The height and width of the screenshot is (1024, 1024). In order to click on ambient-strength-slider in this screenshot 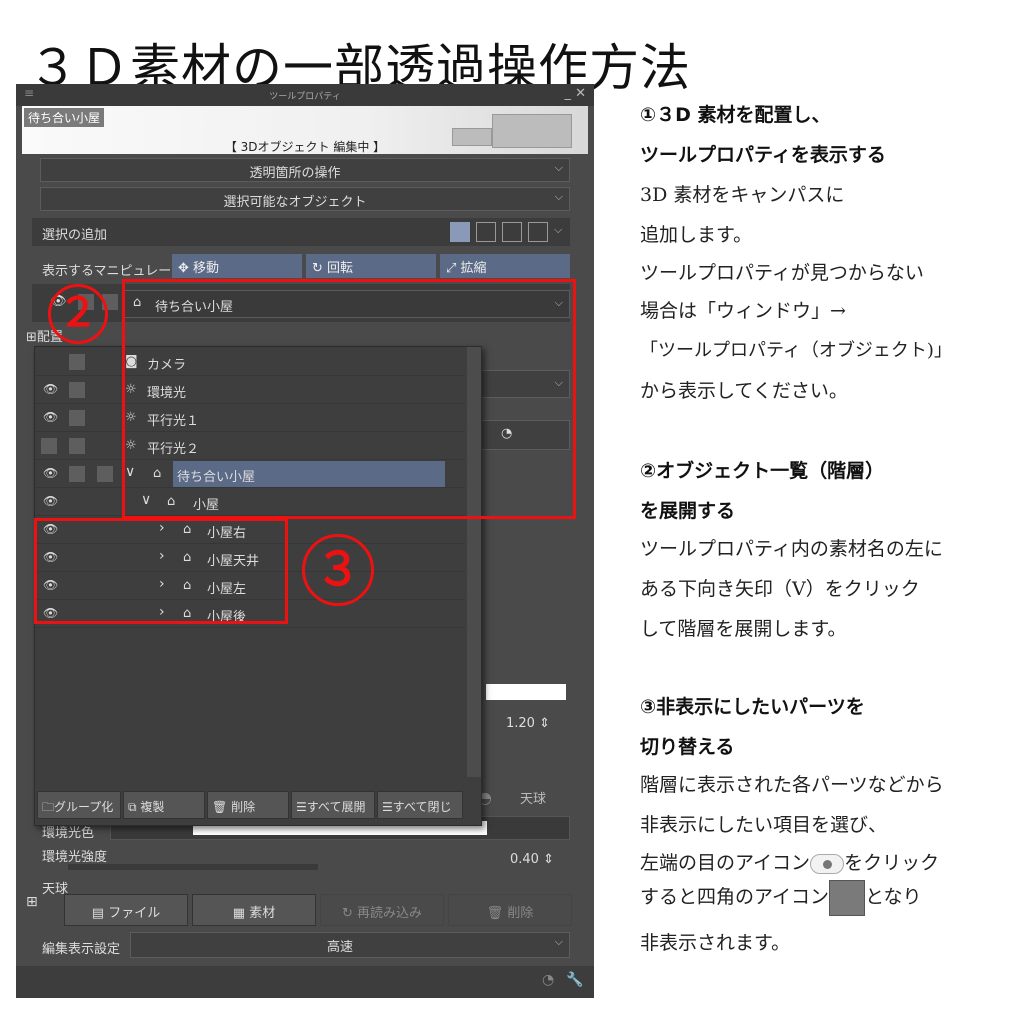, I will do `click(193, 867)`.